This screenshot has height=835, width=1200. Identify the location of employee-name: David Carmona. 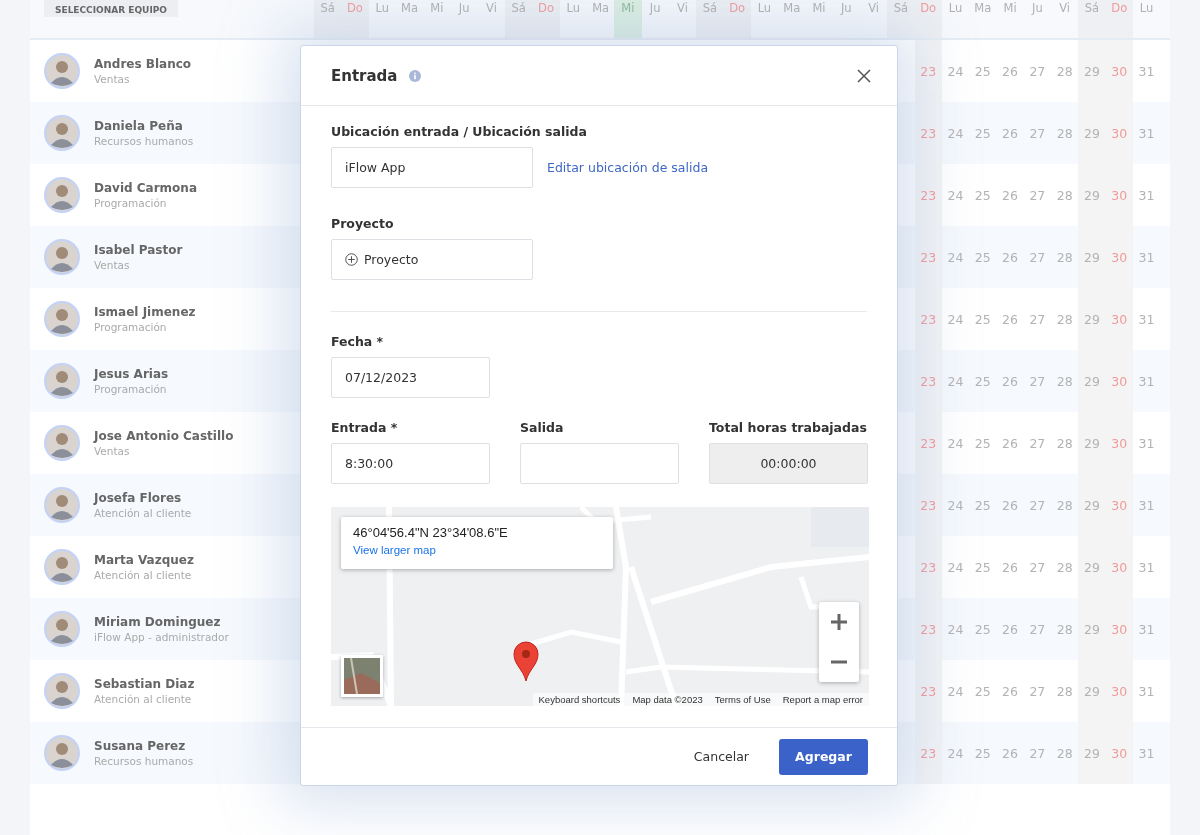
(145, 188).